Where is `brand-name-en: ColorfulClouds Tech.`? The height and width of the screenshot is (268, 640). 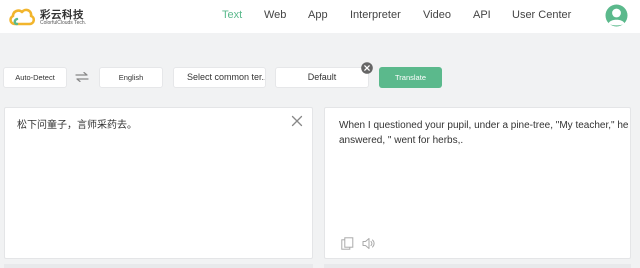 brand-name-en: ColorfulClouds Tech. is located at coordinates (63, 23).